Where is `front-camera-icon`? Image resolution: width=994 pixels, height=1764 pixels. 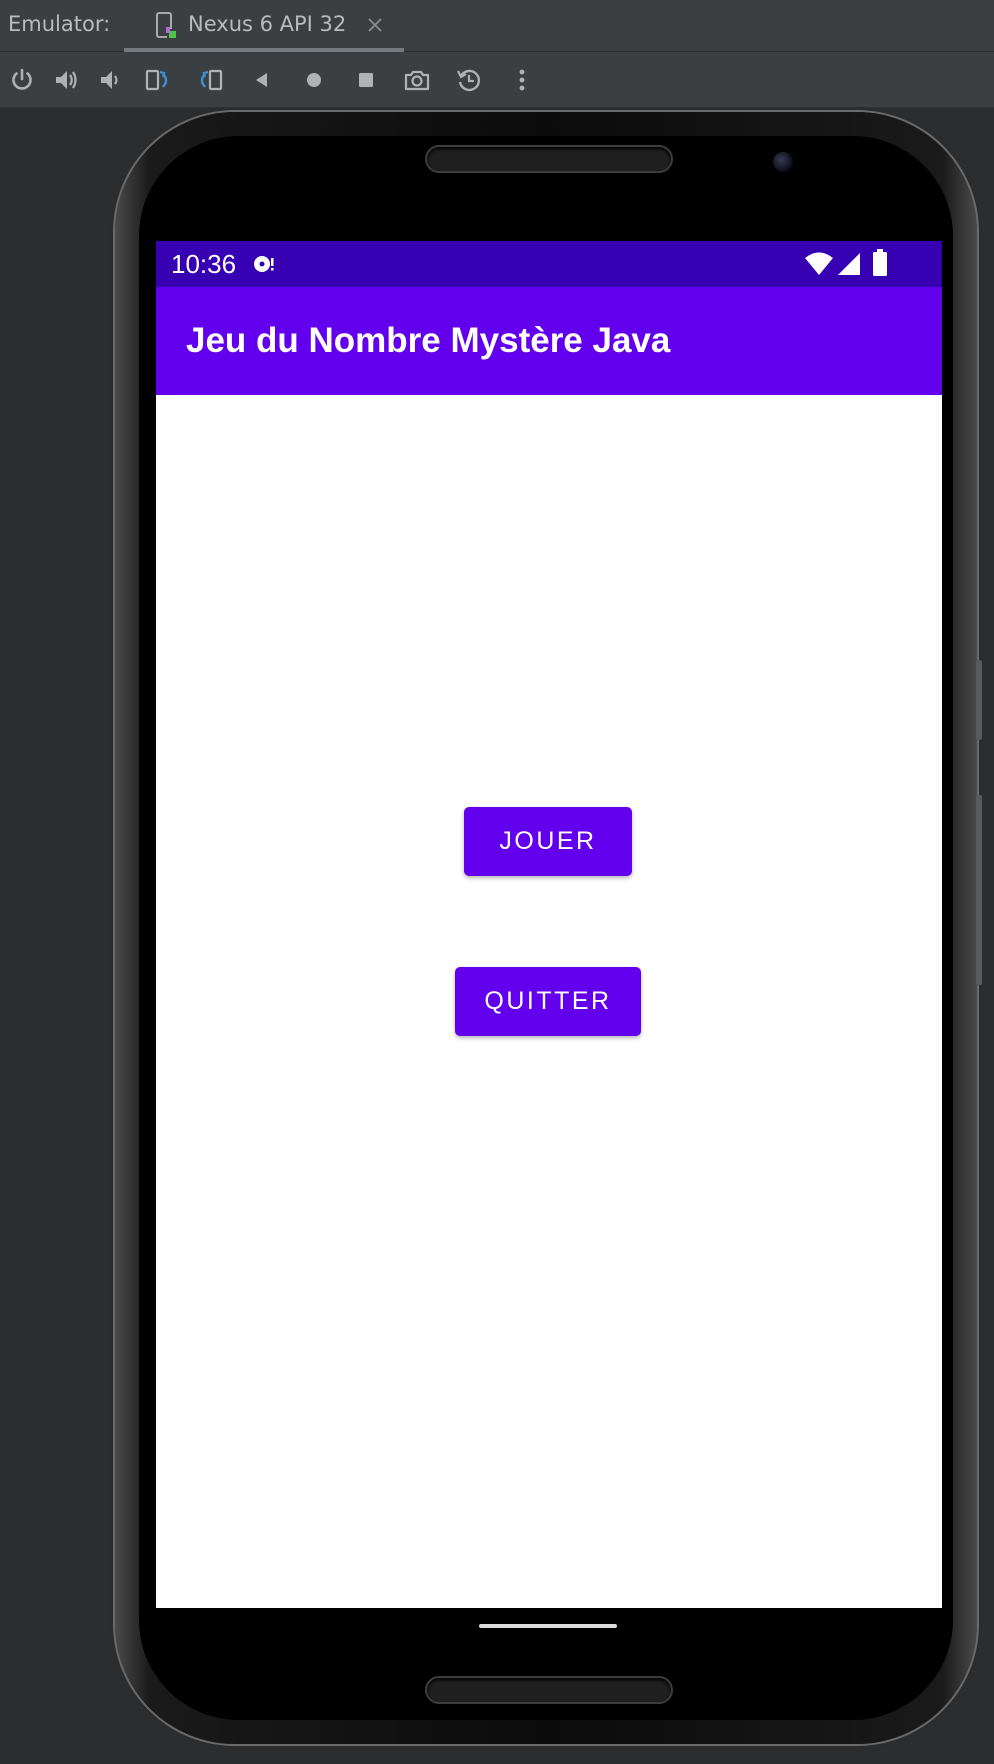
front-camera-icon is located at coordinates (783, 162).